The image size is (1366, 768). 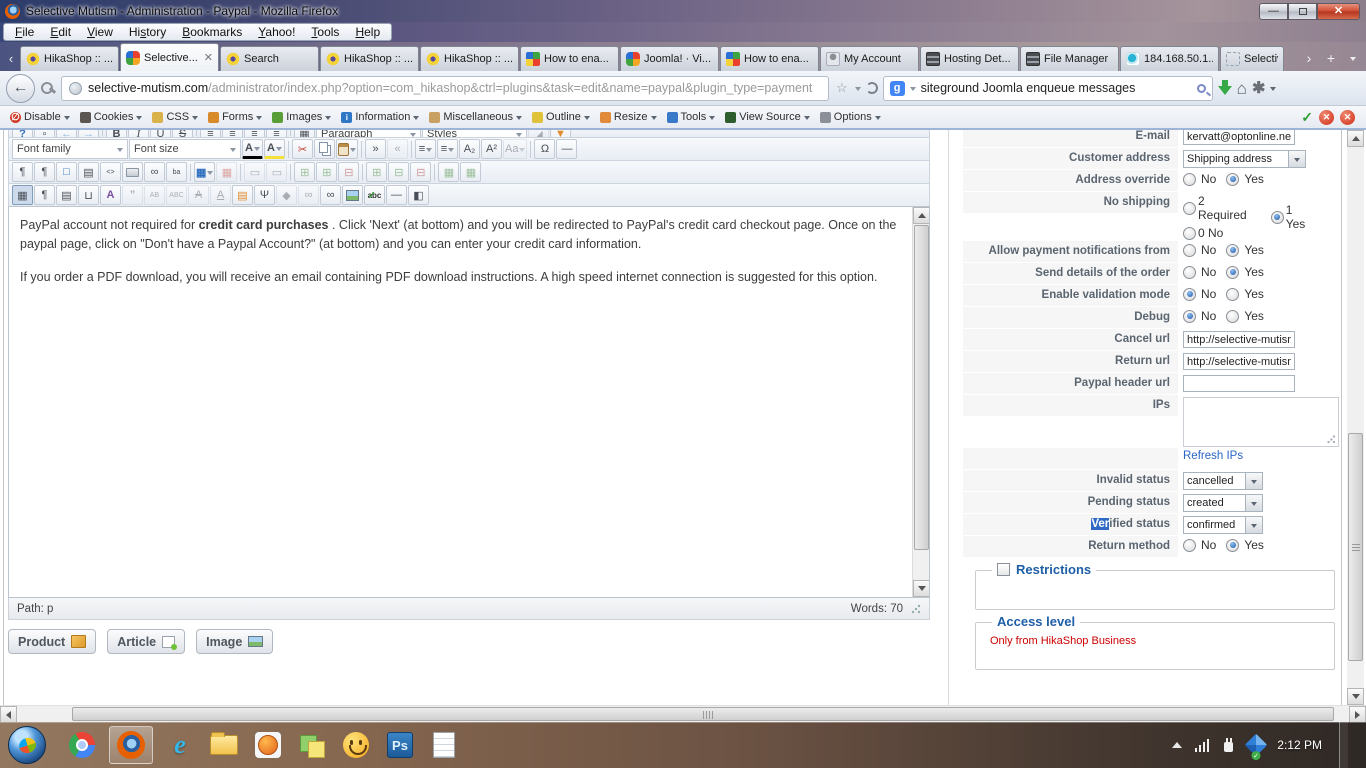 I want to click on cell-properties-icon: ▭, so click(x=277, y=172).